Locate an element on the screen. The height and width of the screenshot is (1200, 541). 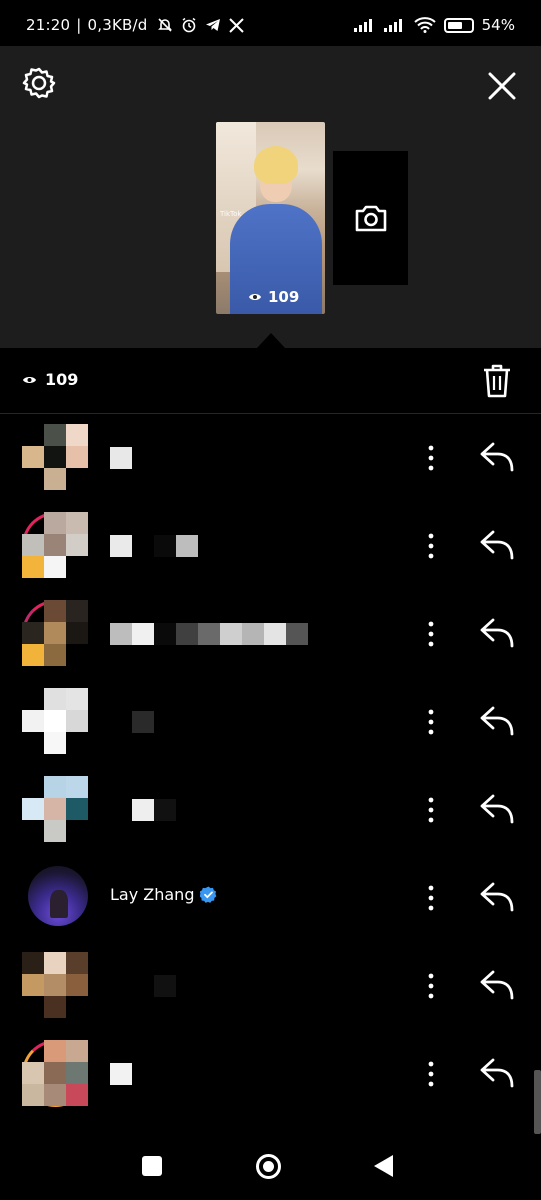
viewer-row: Lay Zhang is located at coordinates (270, 898).